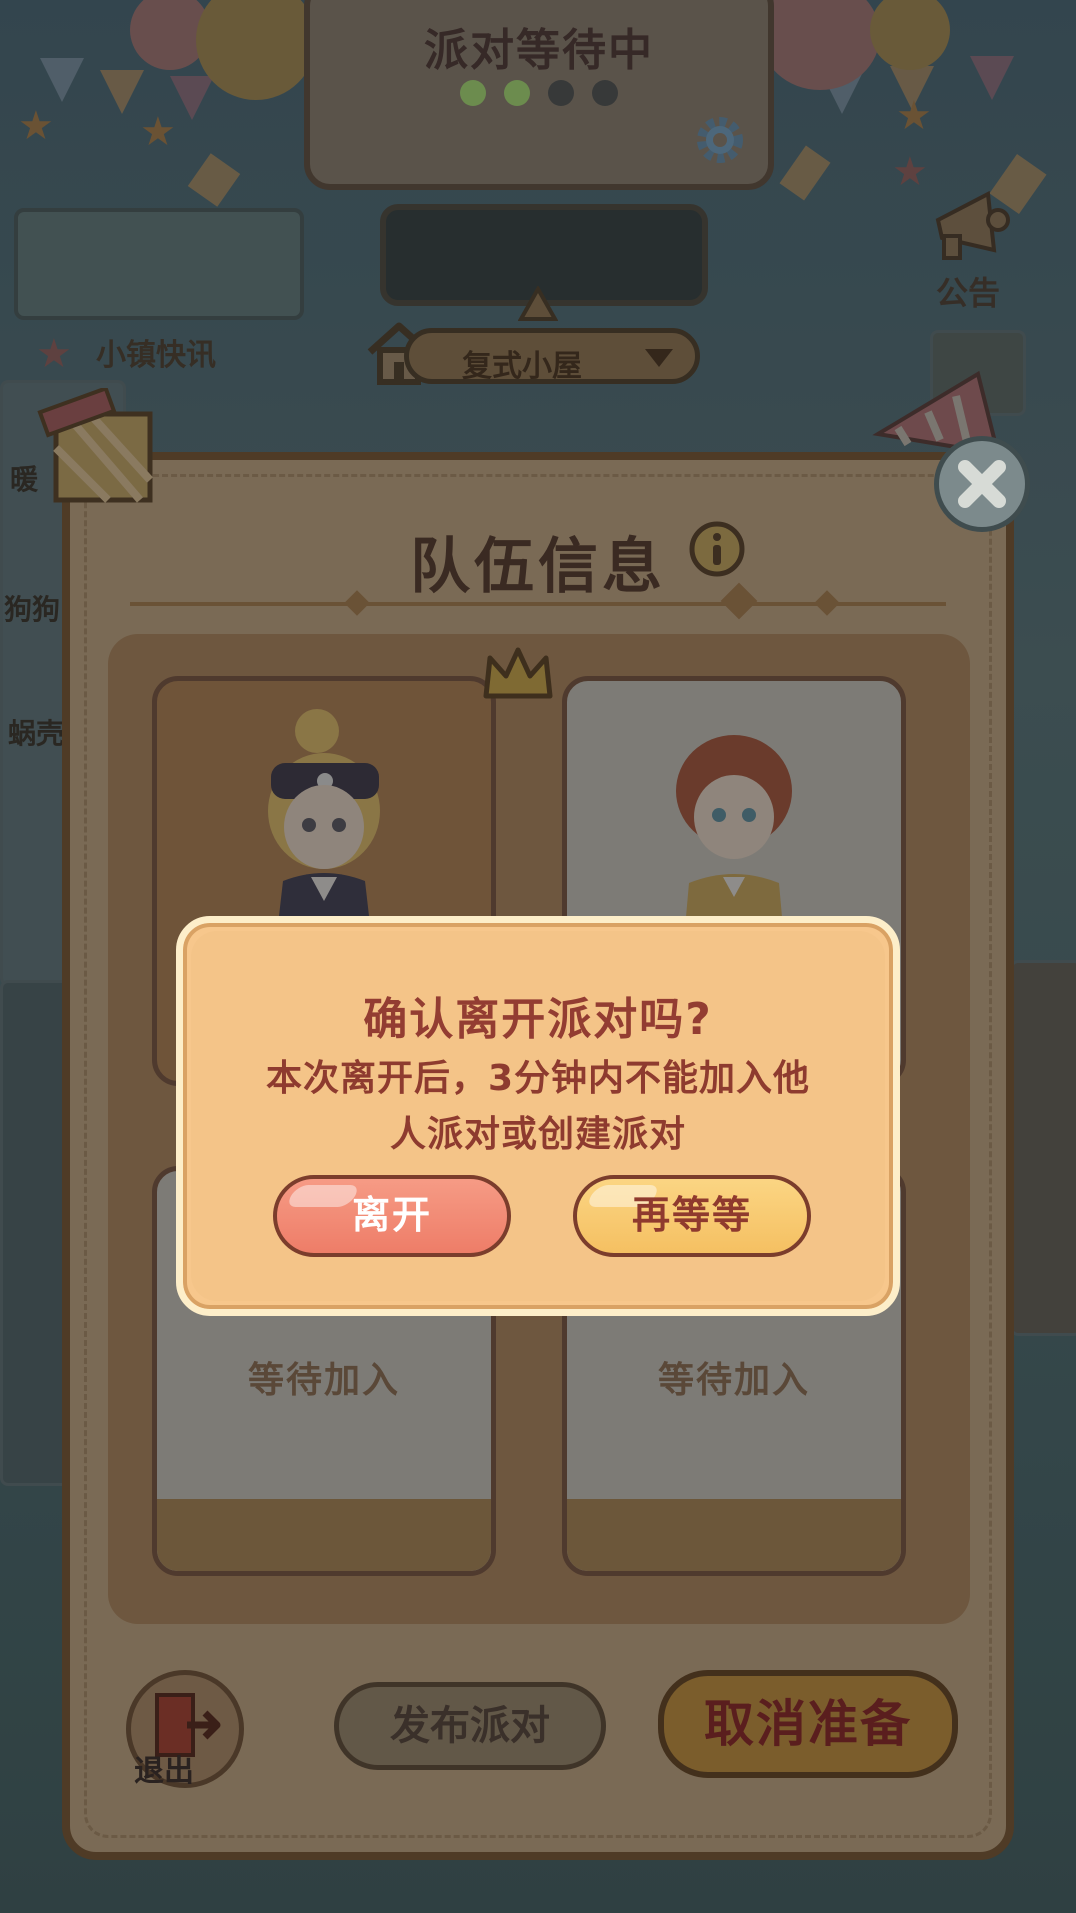  I want to click on dialog-title: 确认离开派对吗?, so click(538, 1019).